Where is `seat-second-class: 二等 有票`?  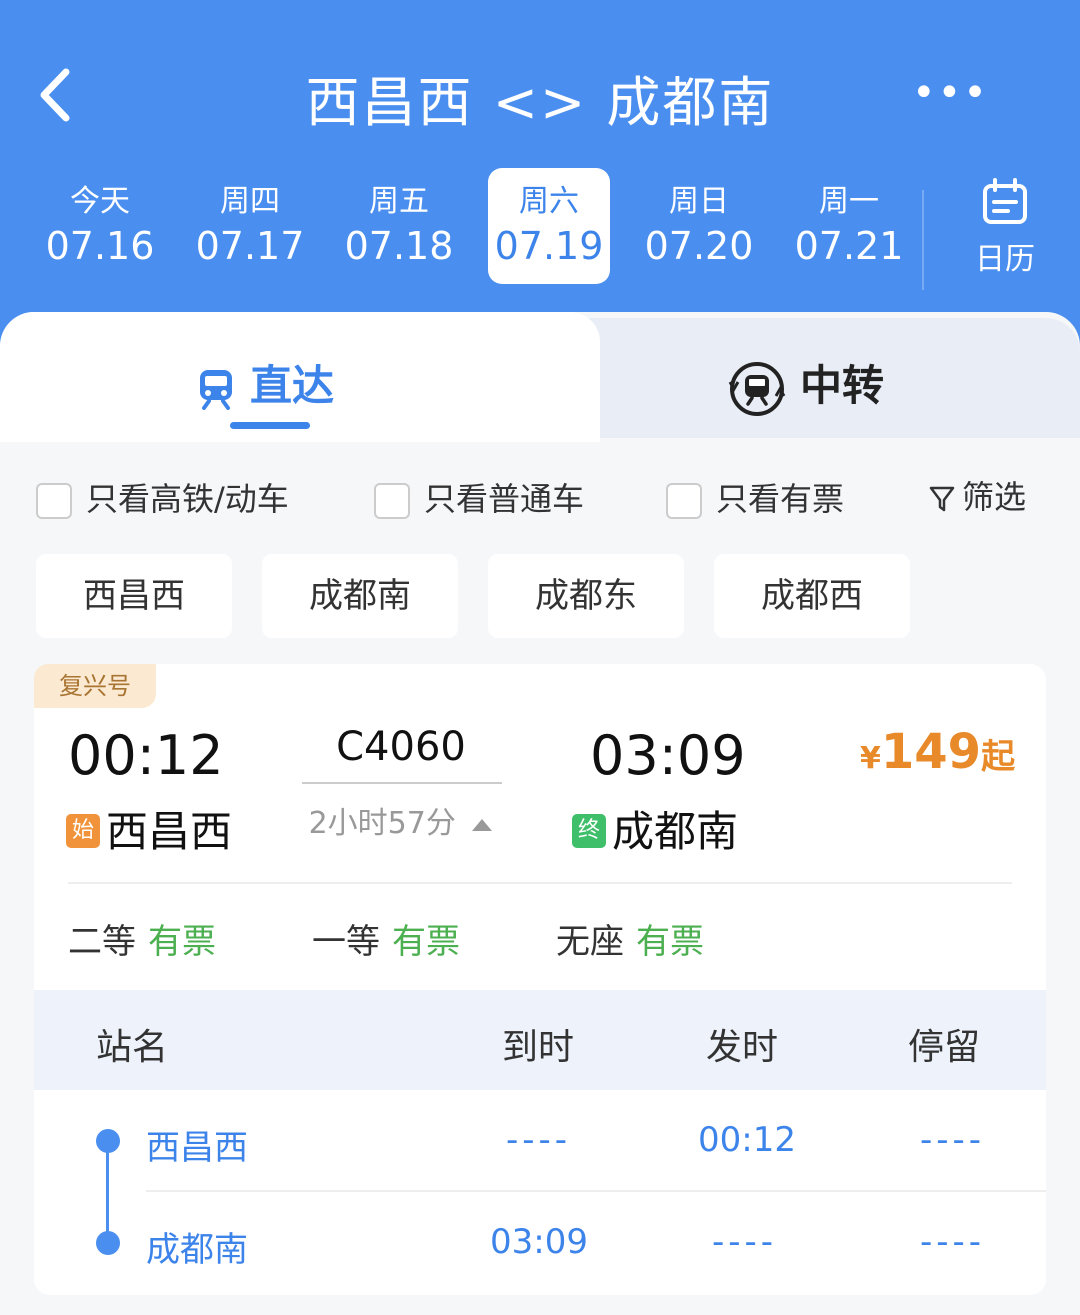
seat-second-class: 二等 有票 is located at coordinates (142, 938).